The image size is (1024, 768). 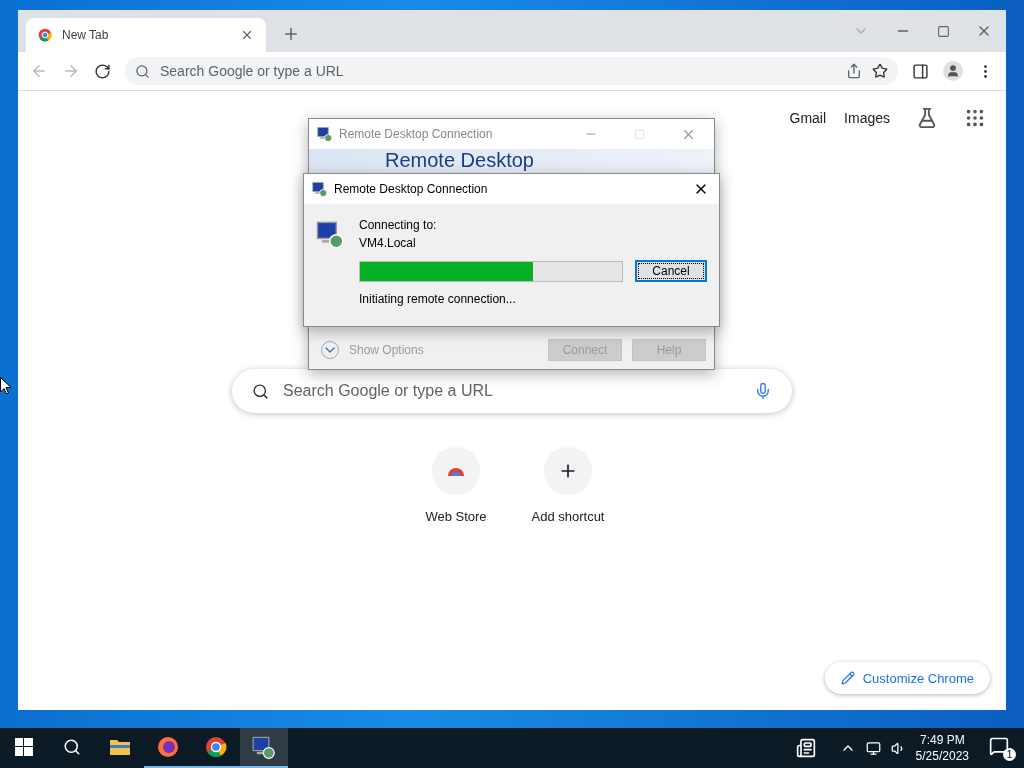 What do you see at coordinates (291, 34) in the screenshot?
I see `new-tab-icon` at bounding box center [291, 34].